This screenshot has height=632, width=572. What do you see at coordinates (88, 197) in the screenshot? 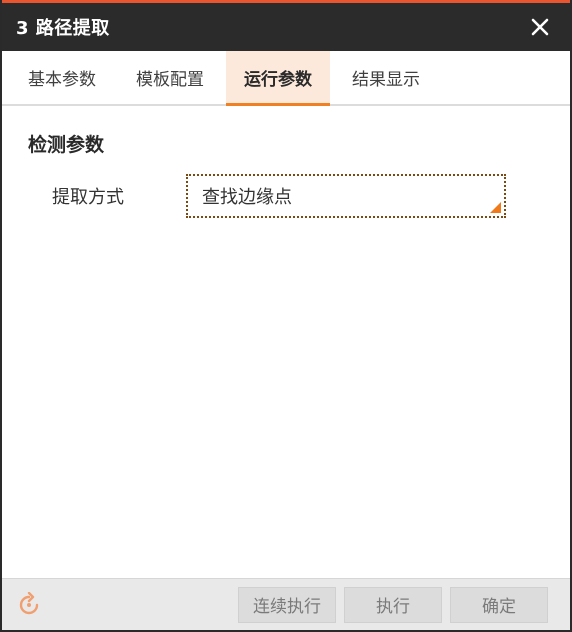
I see `param-label: 提取方式` at bounding box center [88, 197].